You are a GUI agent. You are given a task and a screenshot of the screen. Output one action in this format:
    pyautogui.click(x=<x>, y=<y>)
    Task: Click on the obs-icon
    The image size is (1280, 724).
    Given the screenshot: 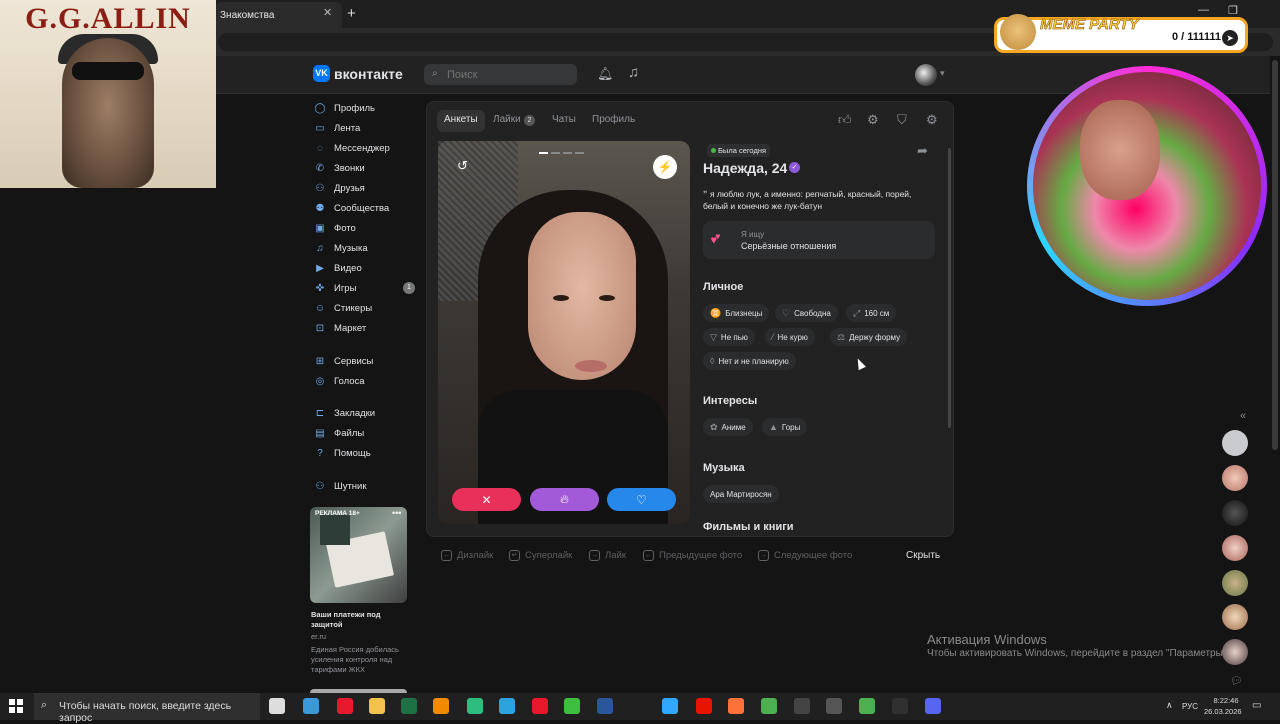 What is the action you would take?
    pyautogui.click(x=802, y=706)
    